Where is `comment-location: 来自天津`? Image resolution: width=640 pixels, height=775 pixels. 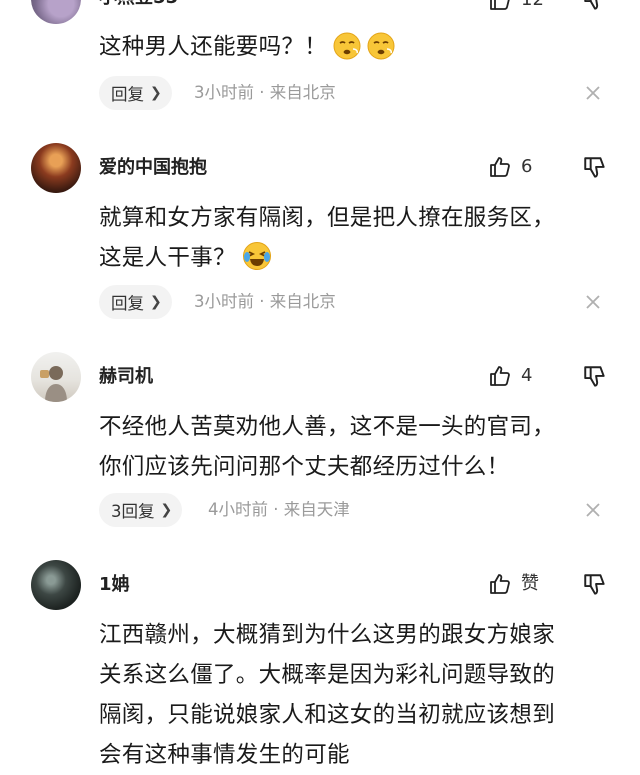 comment-location: 来自天津 is located at coordinates (316, 509).